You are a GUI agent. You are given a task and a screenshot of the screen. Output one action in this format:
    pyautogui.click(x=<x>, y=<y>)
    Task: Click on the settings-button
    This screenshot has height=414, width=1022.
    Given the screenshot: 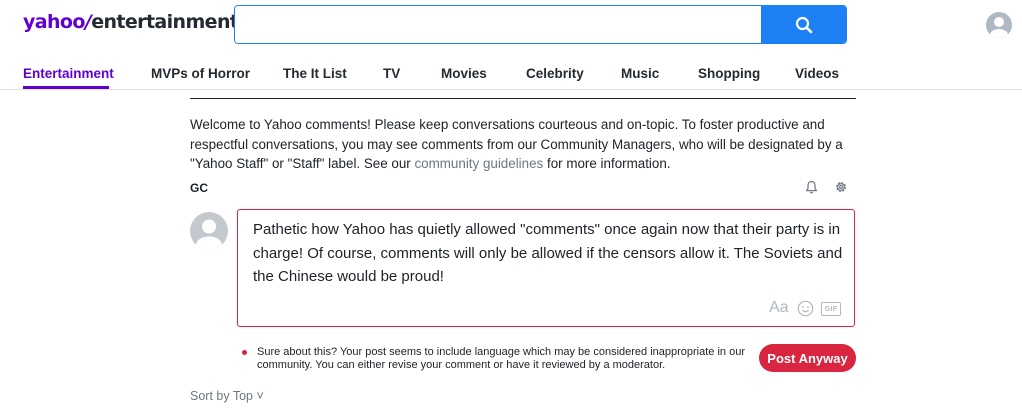 What is the action you would take?
    pyautogui.click(x=841, y=189)
    